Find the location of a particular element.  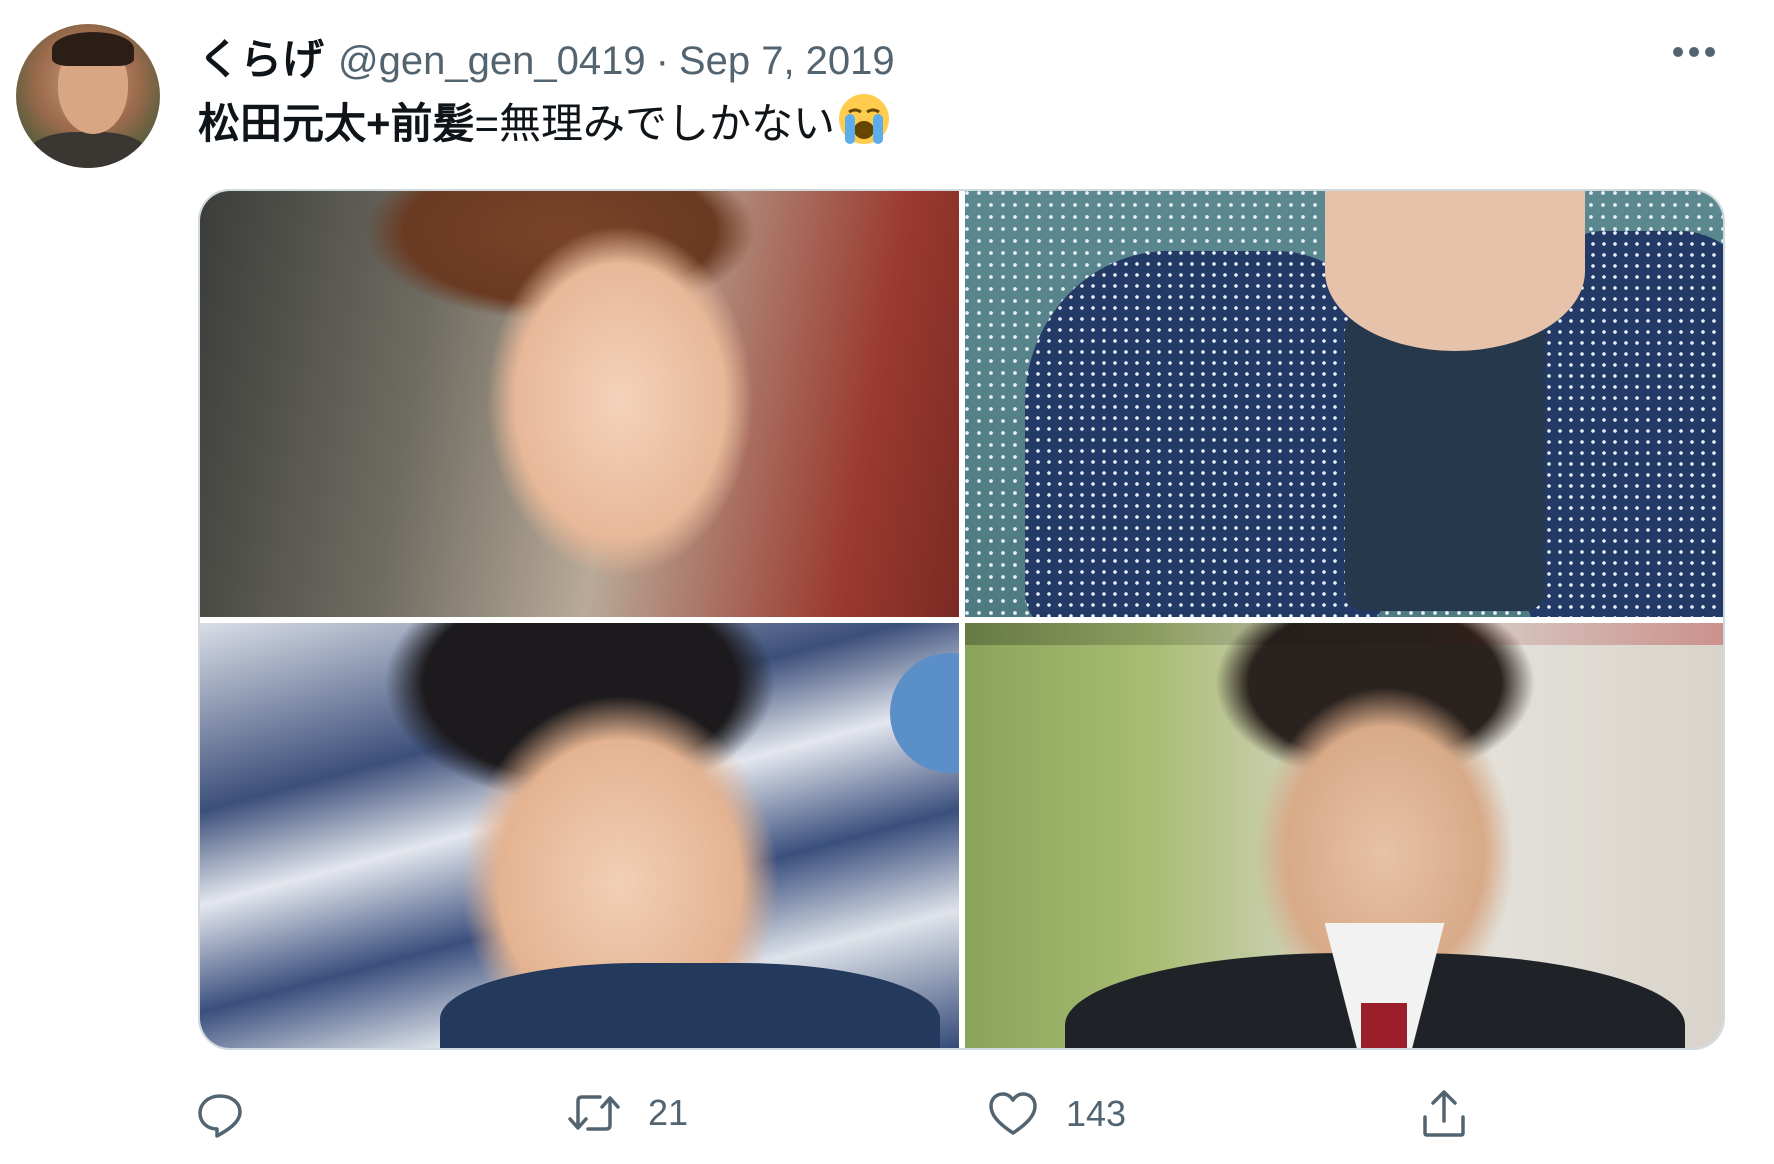

like-count: 143 is located at coordinates (1096, 1113).